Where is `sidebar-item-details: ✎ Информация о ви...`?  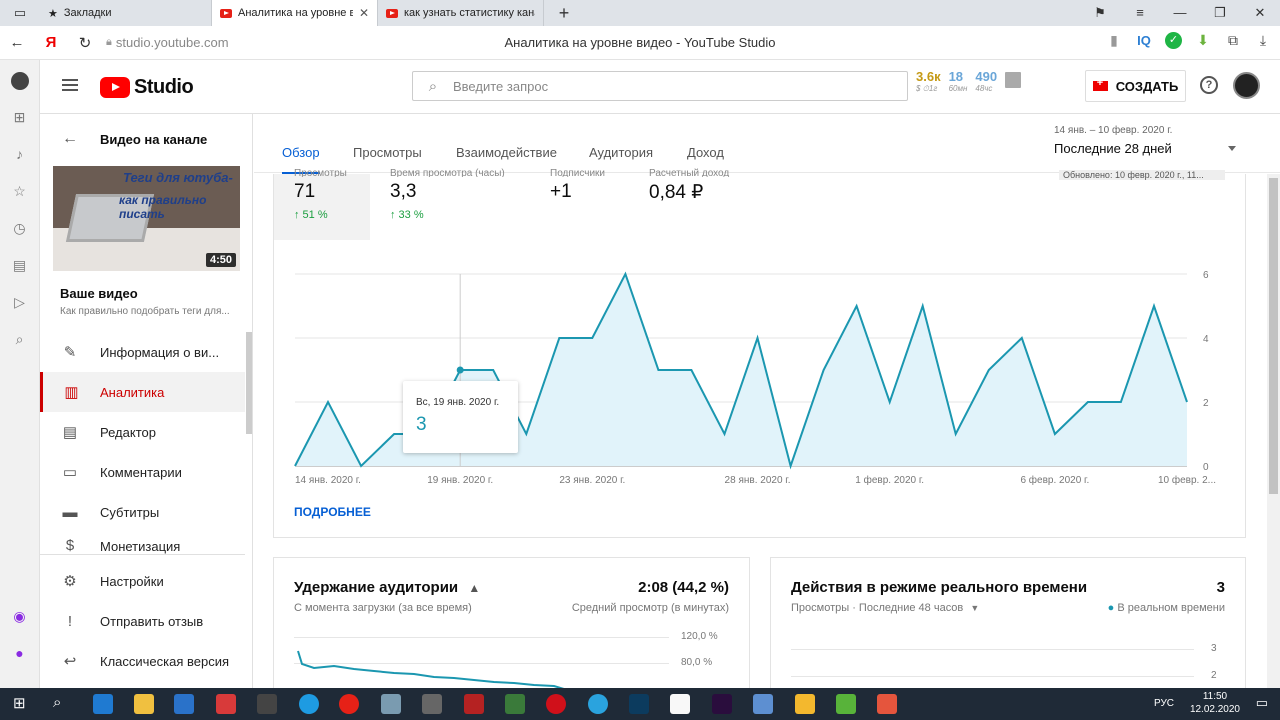 sidebar-item-details: ✎ Информация о ви... is located at coordinates (142, 352).